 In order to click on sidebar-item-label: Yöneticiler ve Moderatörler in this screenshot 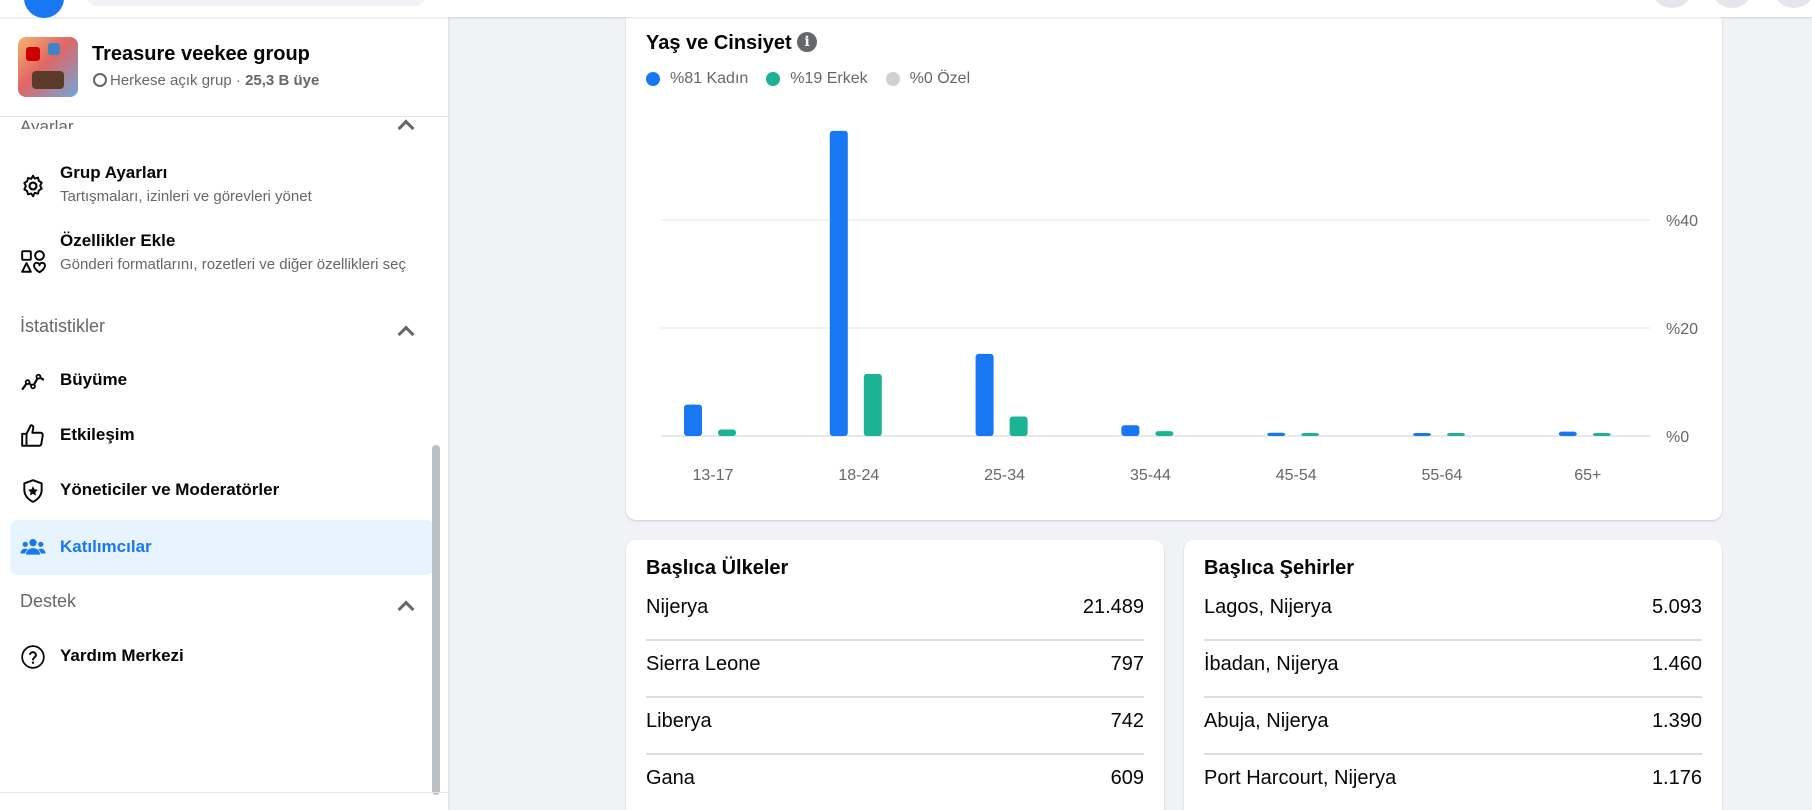, I will do `click(170, 489)`.